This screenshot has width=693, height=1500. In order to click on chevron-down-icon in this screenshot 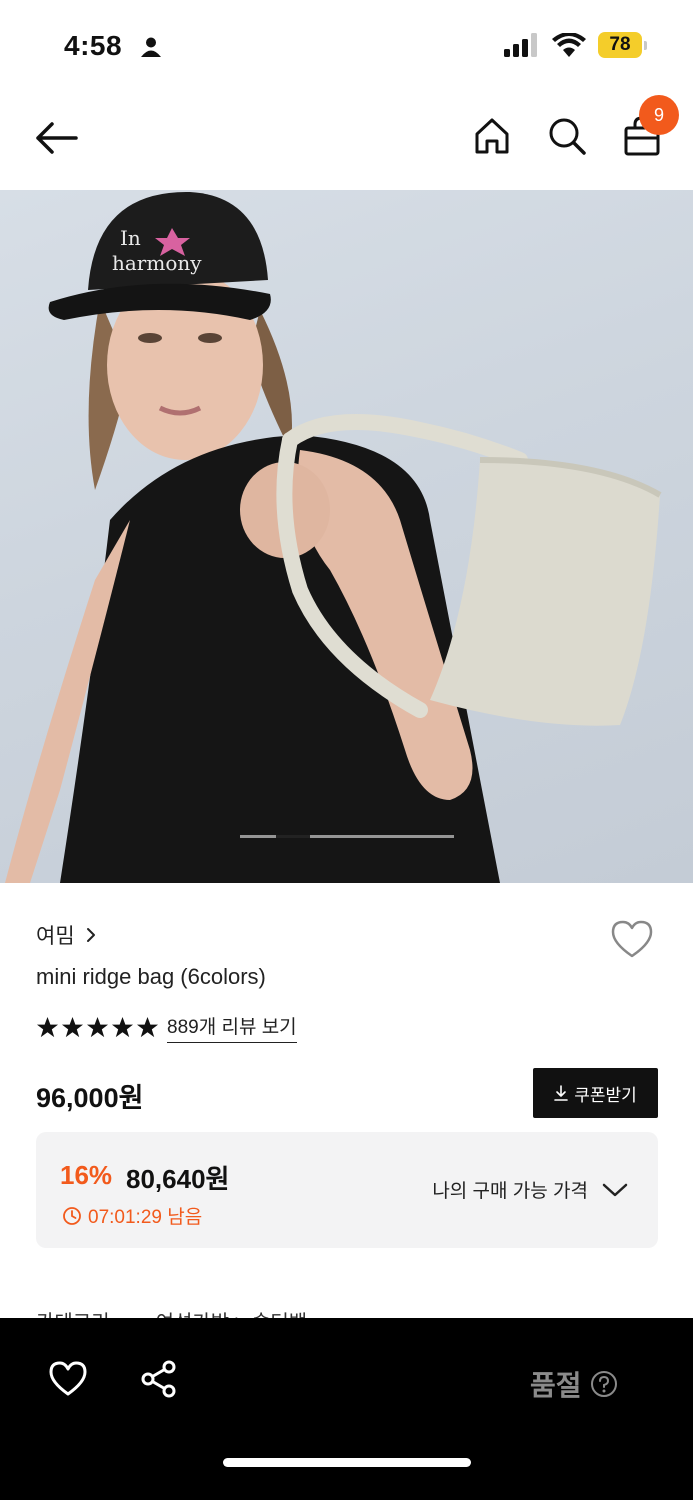, I will do `click(615, 1189)`.